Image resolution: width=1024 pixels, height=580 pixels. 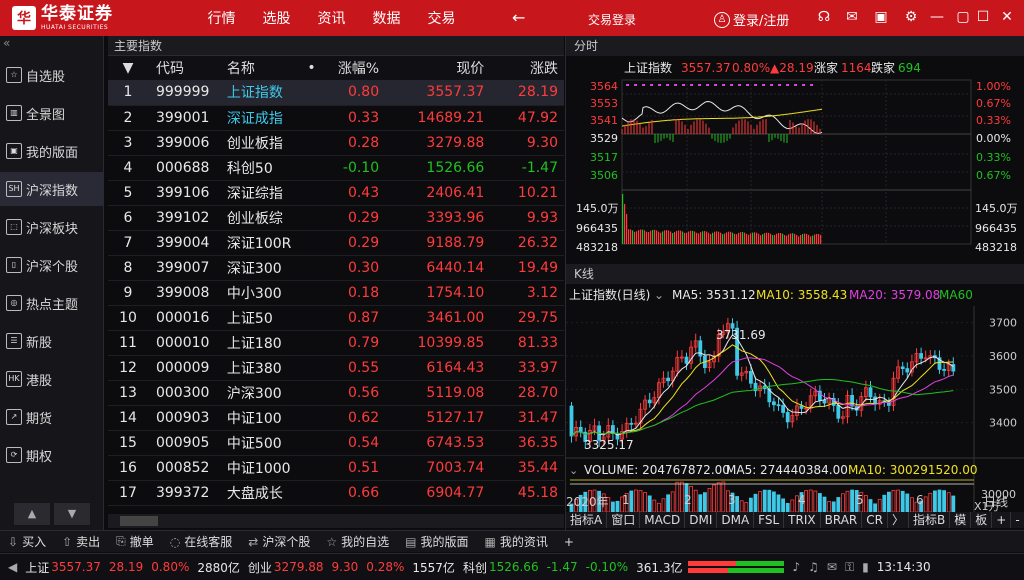 I want to click on col-change: 涨跌, so click(x=527, y=68).